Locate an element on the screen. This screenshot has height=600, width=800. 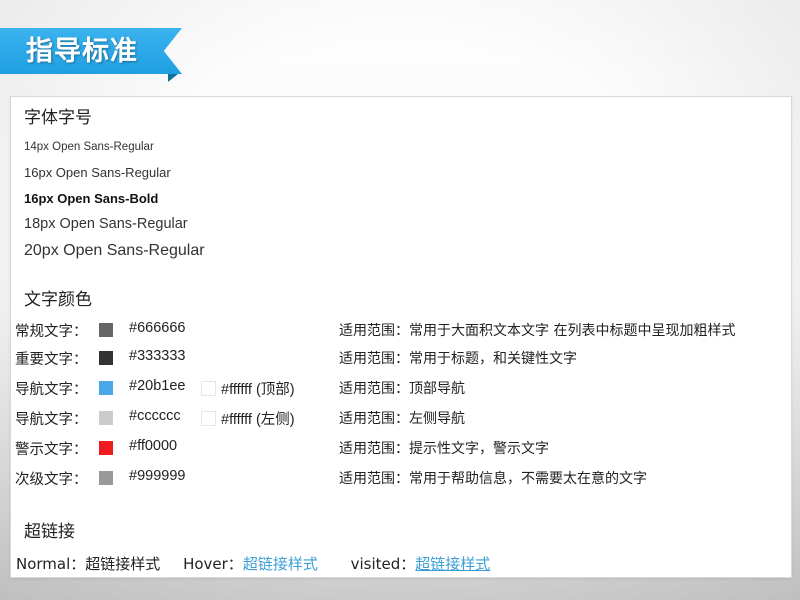
color-scope: 适用范围：顶部导航 is located at coordinates (402, 389).